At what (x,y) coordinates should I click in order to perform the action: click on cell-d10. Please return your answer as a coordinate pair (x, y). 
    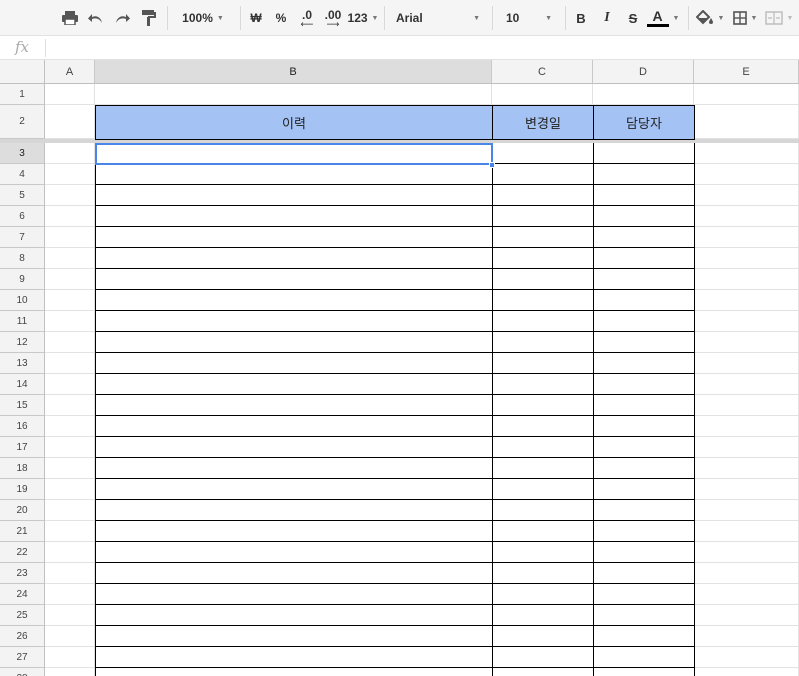
    Looking at the image, I should click on (643, 300).